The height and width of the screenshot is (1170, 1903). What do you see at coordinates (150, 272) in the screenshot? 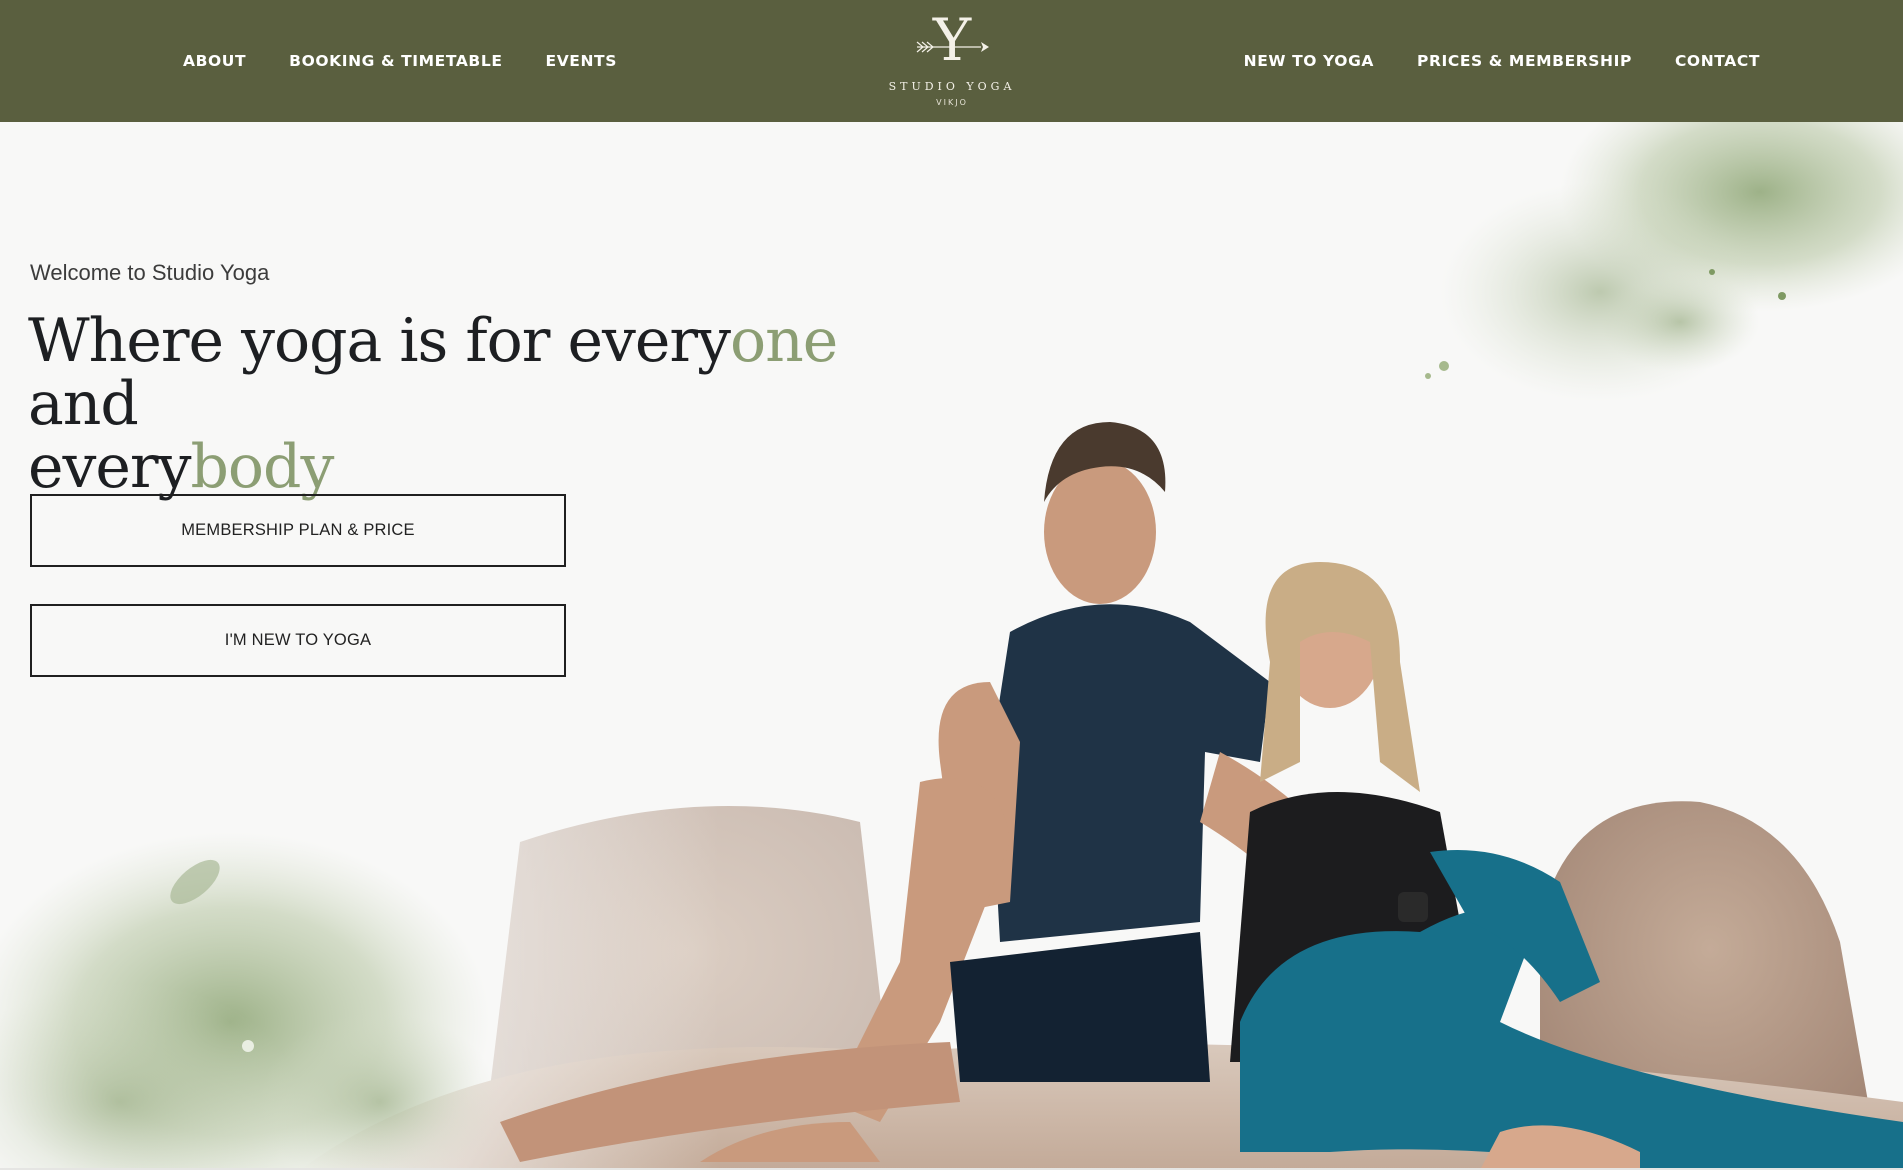
I see `welcome-text: Welcome to Studio Yoga` at bounding box center [150, 272].